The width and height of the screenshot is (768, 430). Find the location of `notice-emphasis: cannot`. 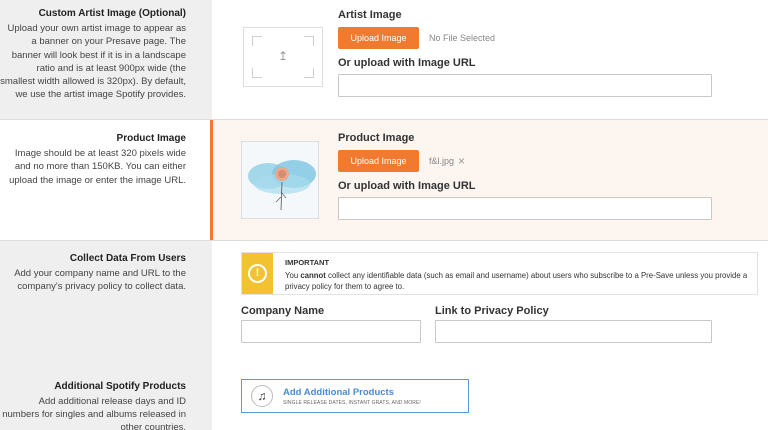

notice-emphasis: cannot is located at coordinates (313, 275).